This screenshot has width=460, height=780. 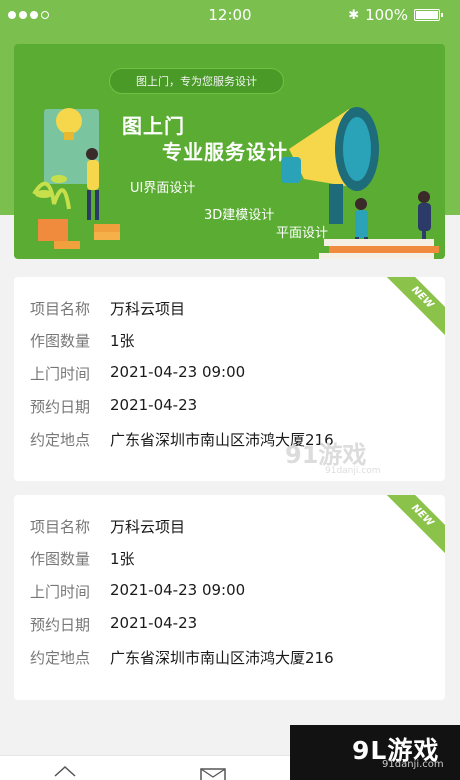 What do you see at coordinates (386, 15) in the screenshot?
I see `battery-percent: 100%` at bounding box center [386, 15].